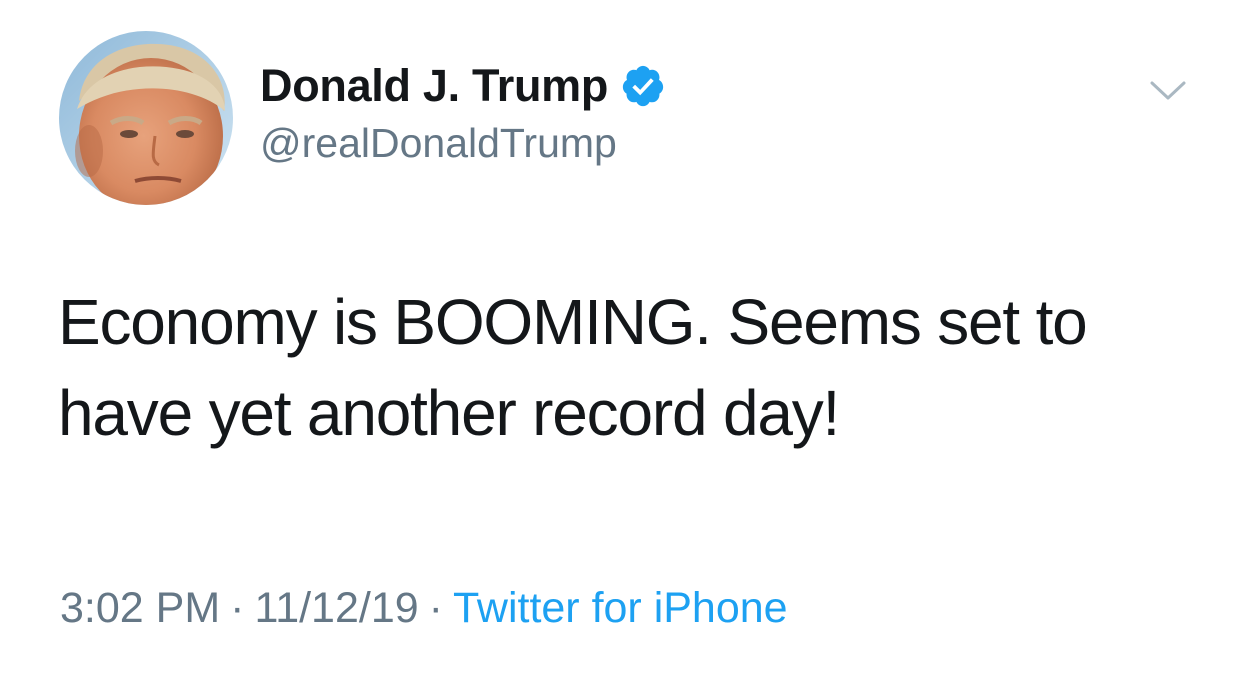  I want to click on chevron-down-icon, so click(1168, 91).